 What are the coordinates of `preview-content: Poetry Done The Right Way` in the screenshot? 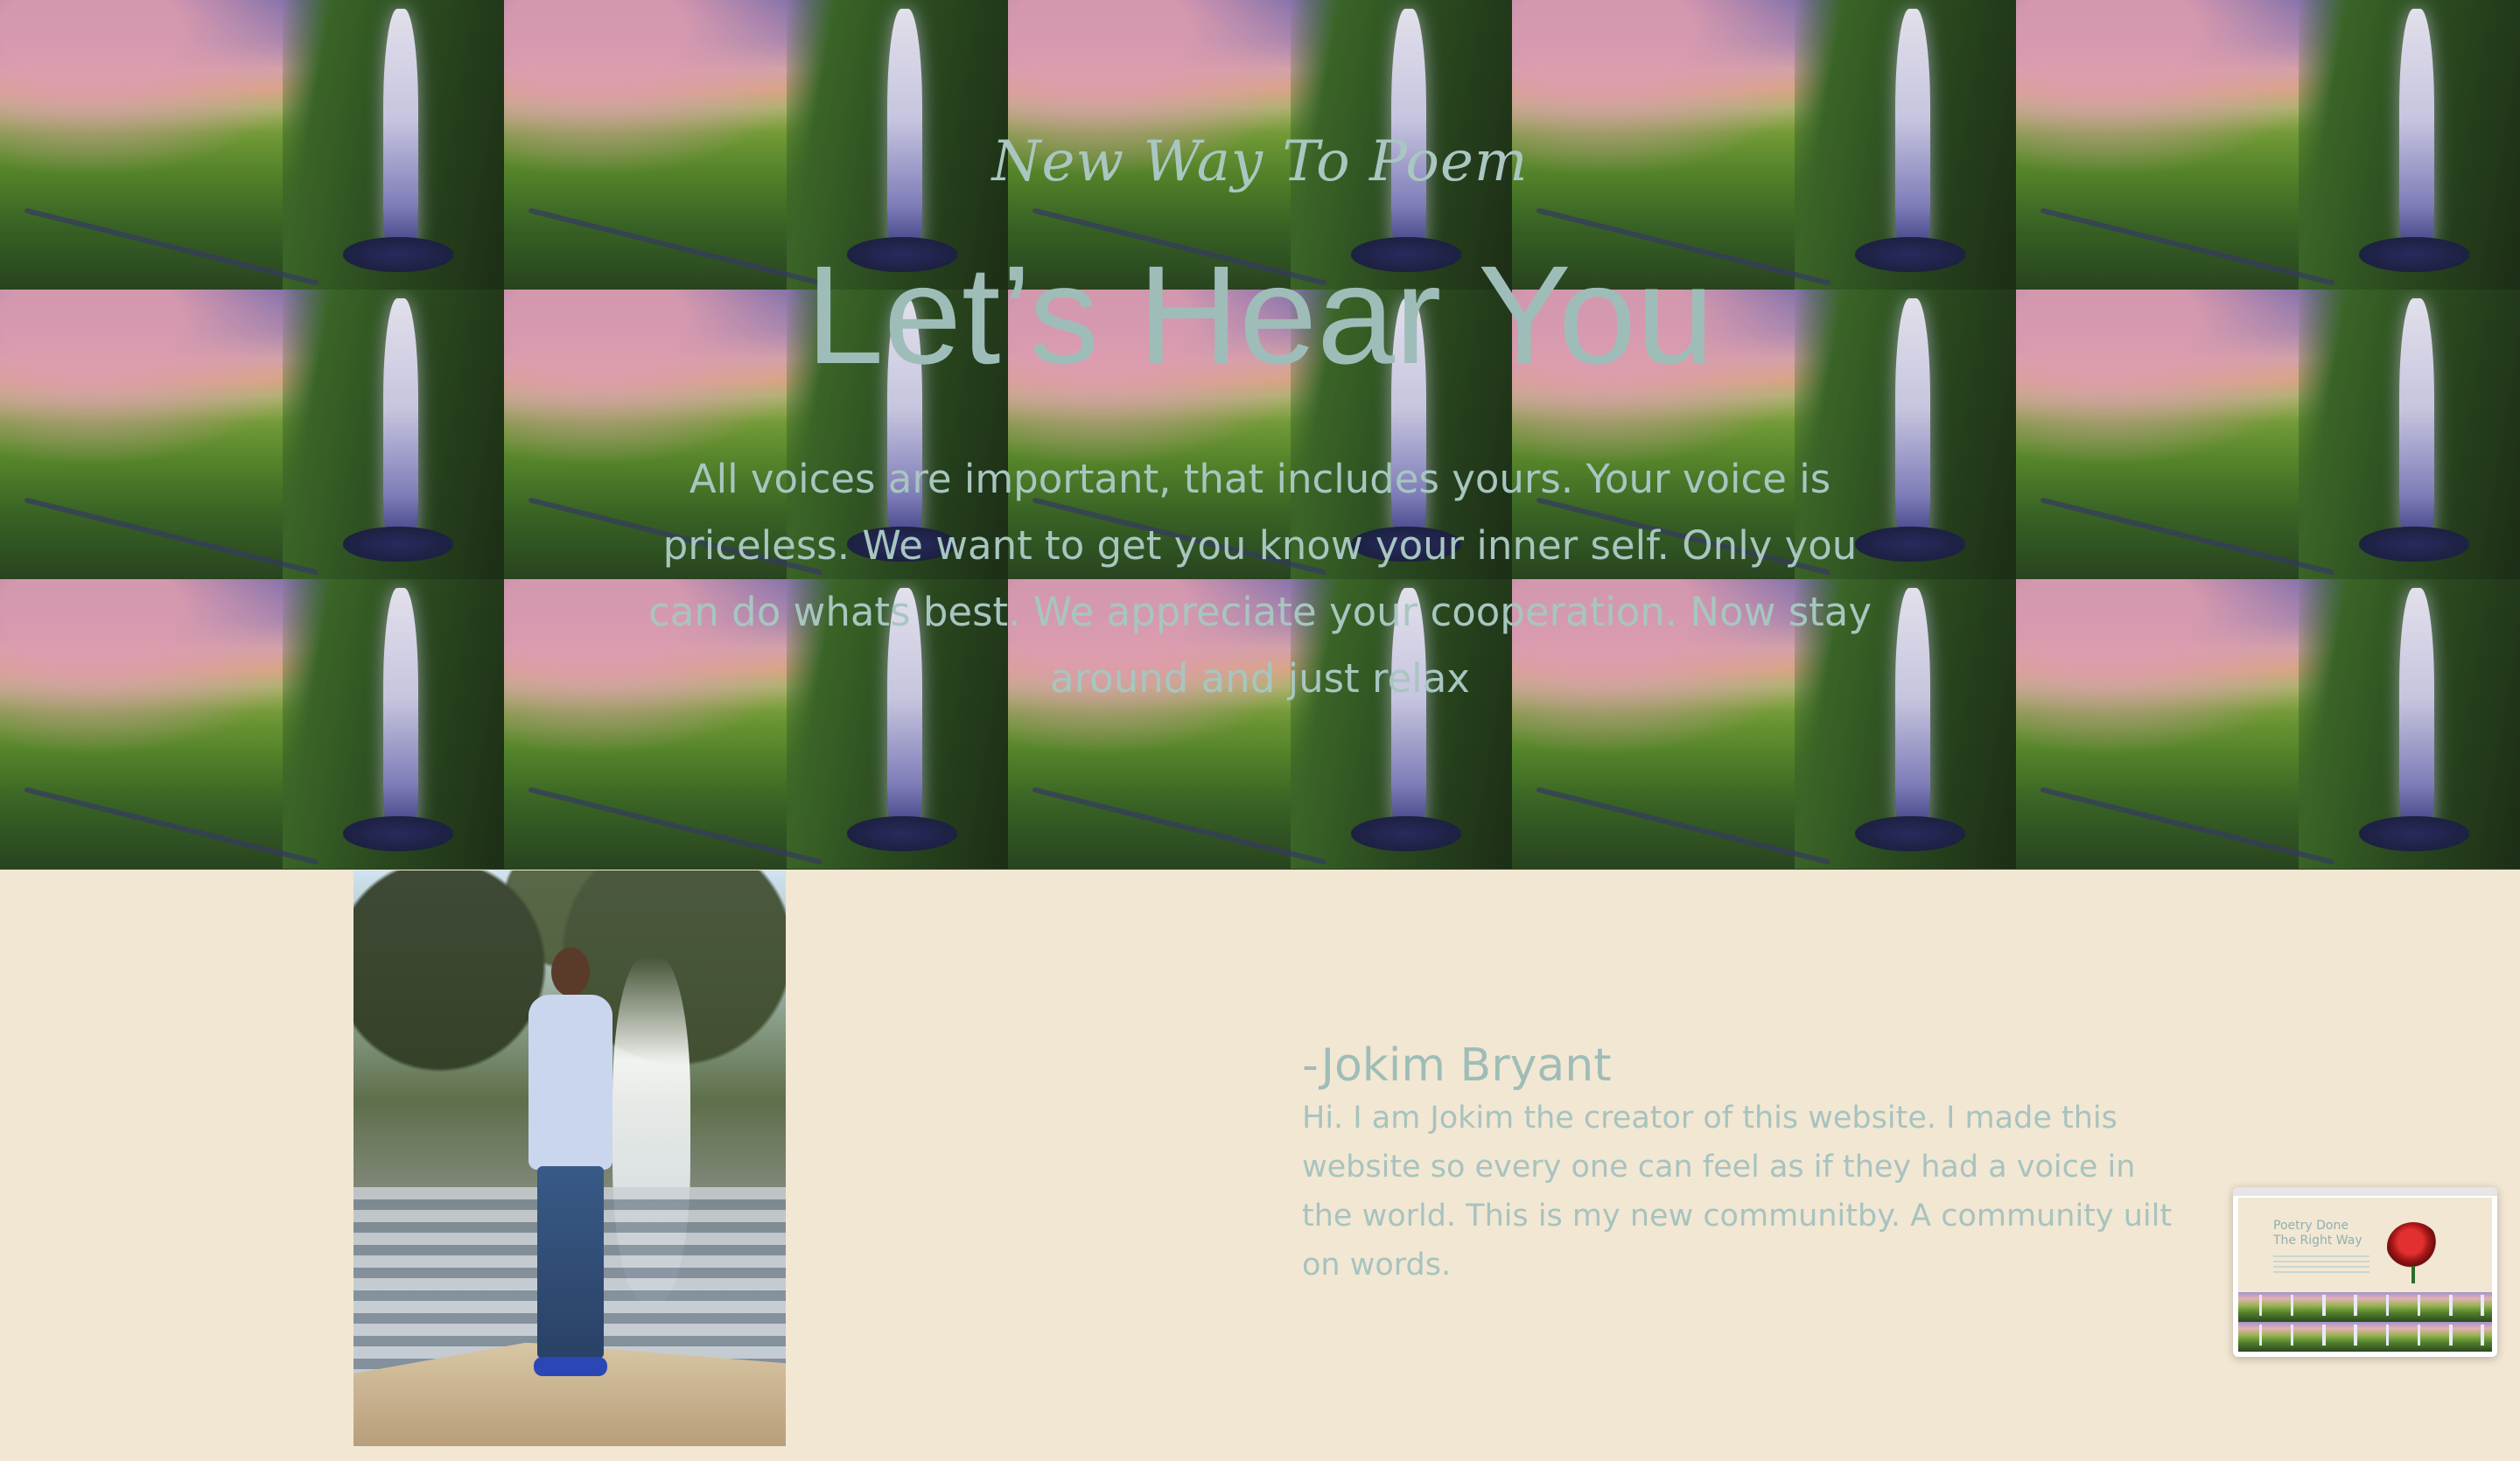 It's located at (2365, 1275).